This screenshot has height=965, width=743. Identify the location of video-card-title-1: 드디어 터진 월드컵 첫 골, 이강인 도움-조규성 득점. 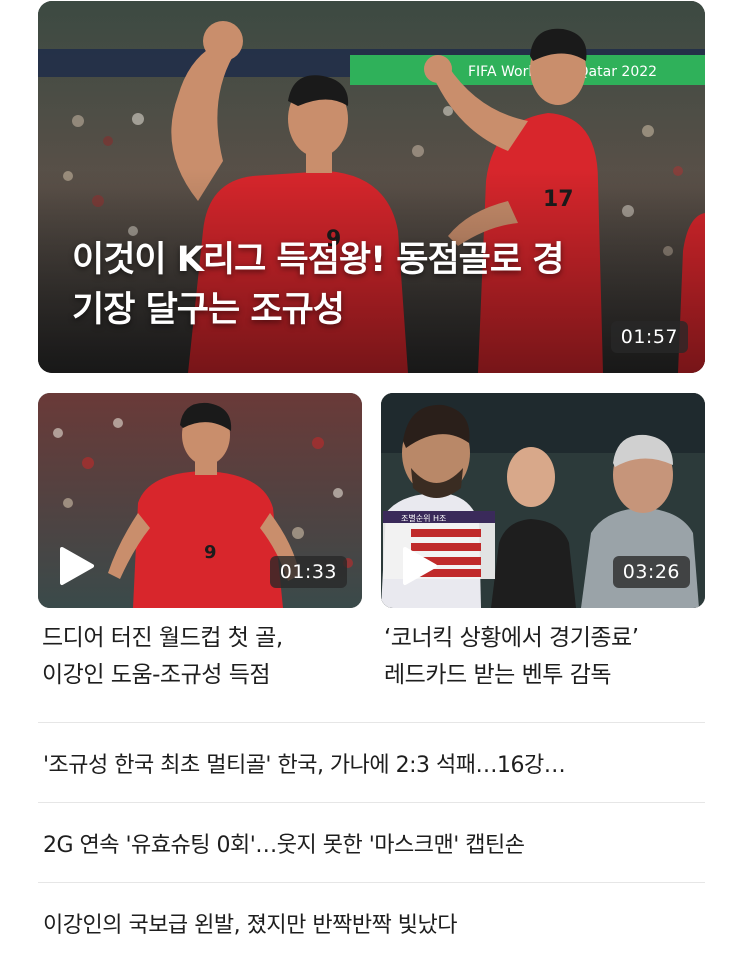
(207, 657).